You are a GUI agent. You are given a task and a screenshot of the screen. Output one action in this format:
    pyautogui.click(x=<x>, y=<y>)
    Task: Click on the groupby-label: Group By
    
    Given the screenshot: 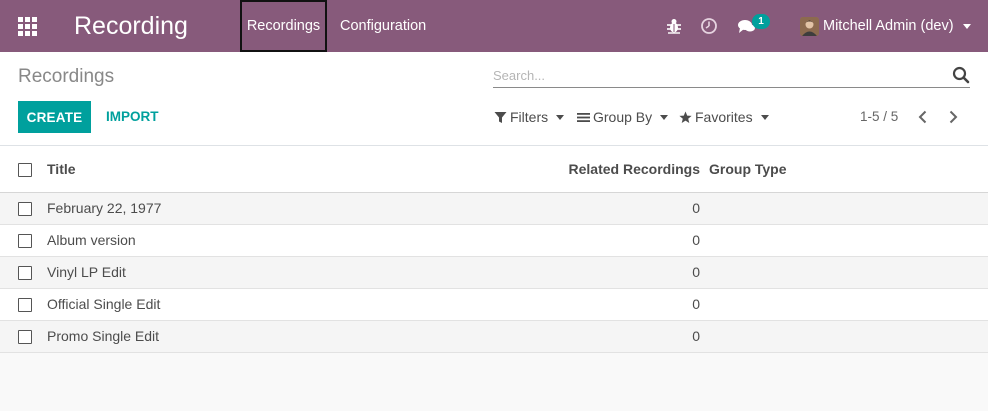 What is the action you would take?
    pyautogui.click(x=623, y=117)
    